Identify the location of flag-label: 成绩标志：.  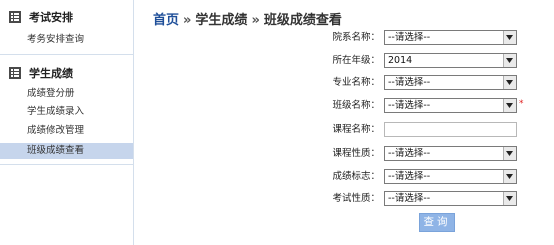
(356, 176).